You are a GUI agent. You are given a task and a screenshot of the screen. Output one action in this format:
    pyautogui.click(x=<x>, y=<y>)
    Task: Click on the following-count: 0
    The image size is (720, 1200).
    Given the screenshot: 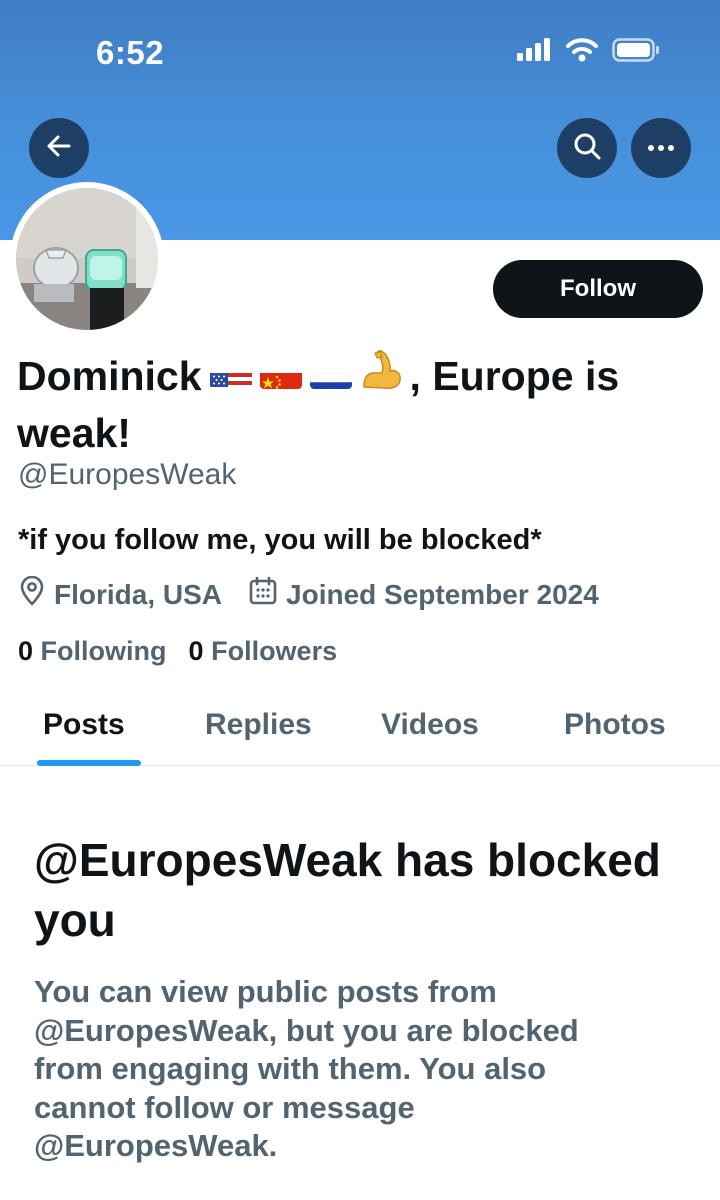 What is the action you would take?
    pyautogui.click(x=26, y=651)
    